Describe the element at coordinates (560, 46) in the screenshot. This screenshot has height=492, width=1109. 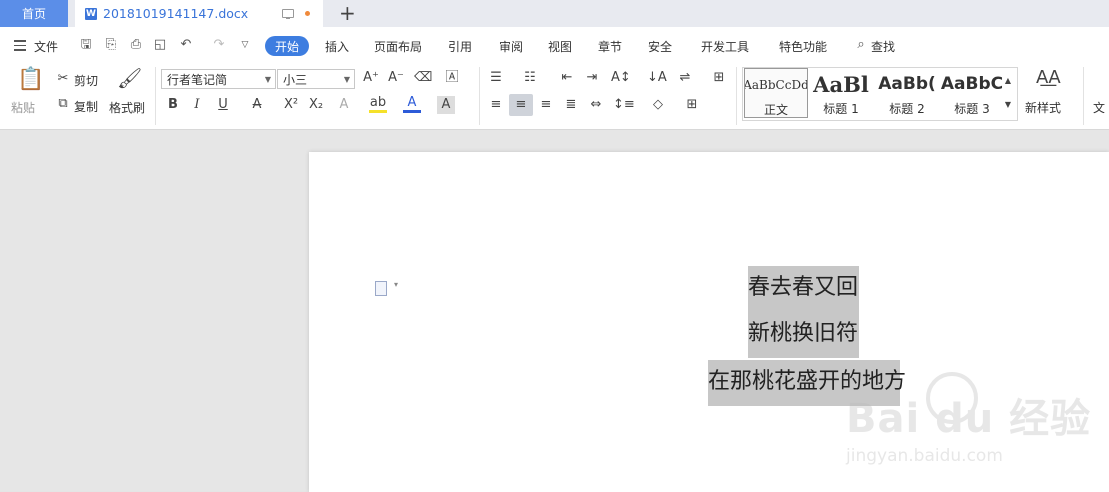
I see `tab-view: 视图` at that location.